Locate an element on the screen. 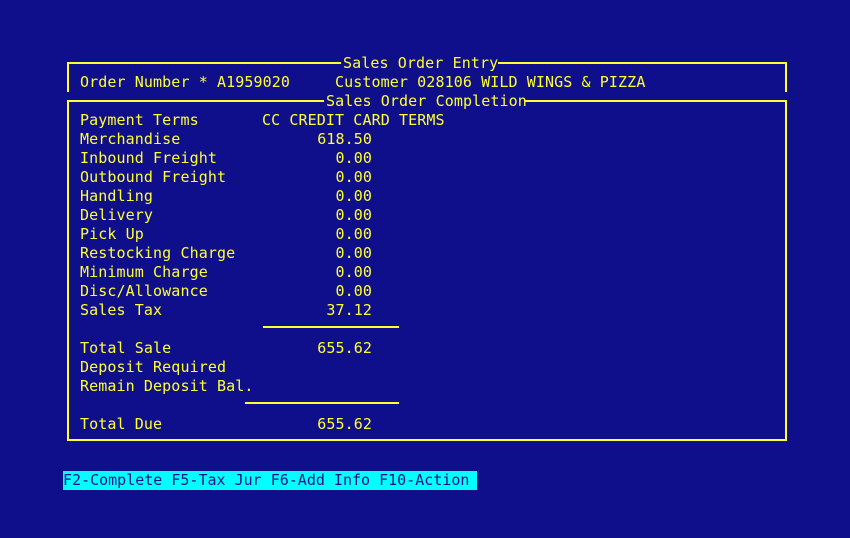  line-label: Sales Tax is located at coordinates (121, 310).